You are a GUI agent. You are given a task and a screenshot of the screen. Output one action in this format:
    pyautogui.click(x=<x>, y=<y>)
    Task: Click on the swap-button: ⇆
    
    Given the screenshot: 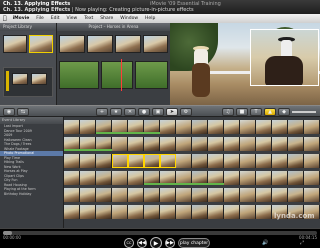 What is the action you would take?
    pyautogui.click(x=23, y=112)
    